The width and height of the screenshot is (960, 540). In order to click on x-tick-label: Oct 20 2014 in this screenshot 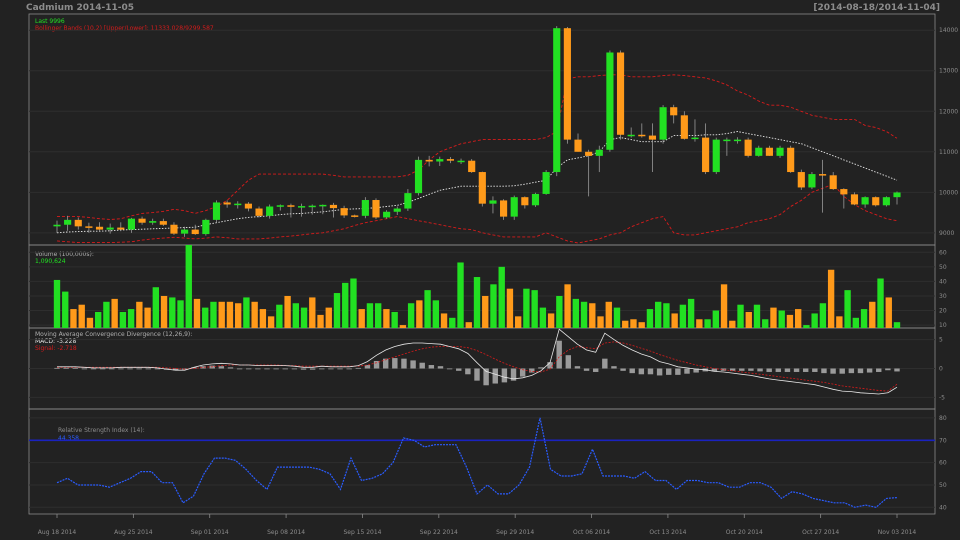, I will do `click(744, 532)`.